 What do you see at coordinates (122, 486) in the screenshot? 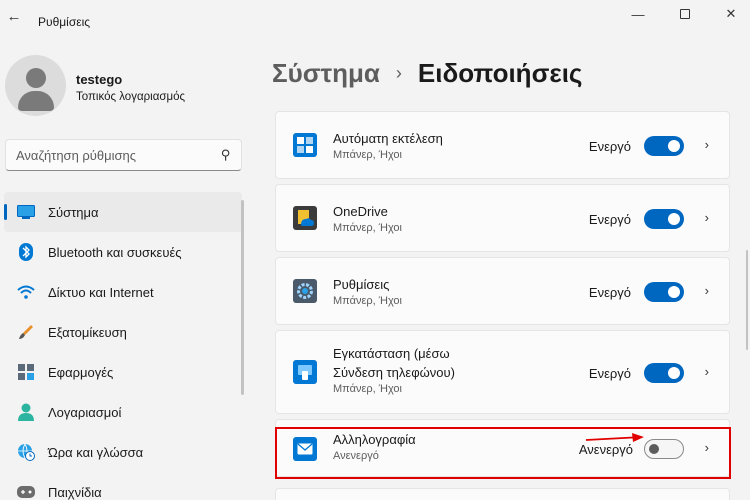
I see `sidebar-item-gaming: Παιχνίδια` at bounding box center [122, 486].